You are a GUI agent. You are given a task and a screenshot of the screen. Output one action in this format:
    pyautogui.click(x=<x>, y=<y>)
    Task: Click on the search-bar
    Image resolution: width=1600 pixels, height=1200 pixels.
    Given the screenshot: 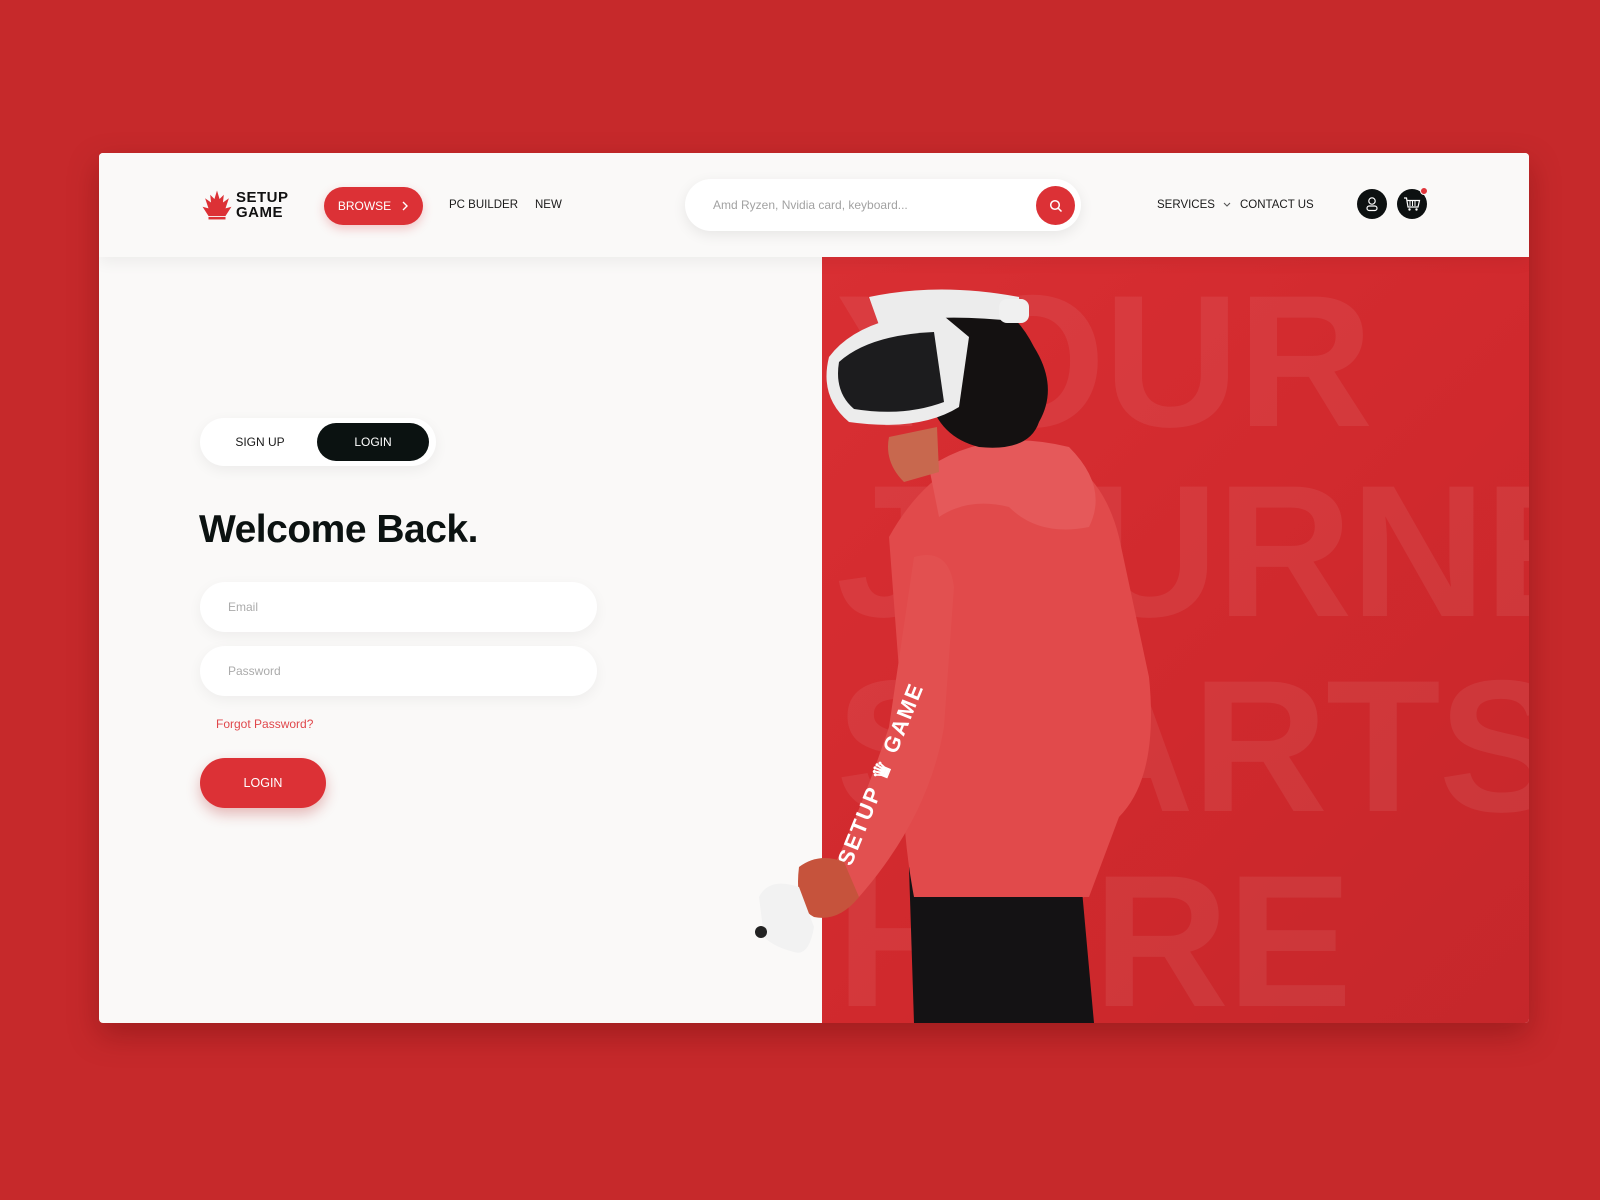 What is the action you would take?
    pyautogui.click(x=883, y=205)
    